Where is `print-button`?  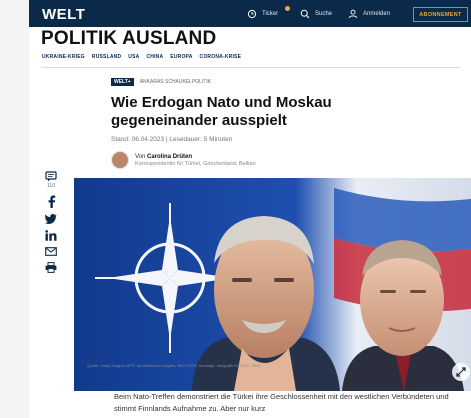
print-button is located at coordinates (51, 267).